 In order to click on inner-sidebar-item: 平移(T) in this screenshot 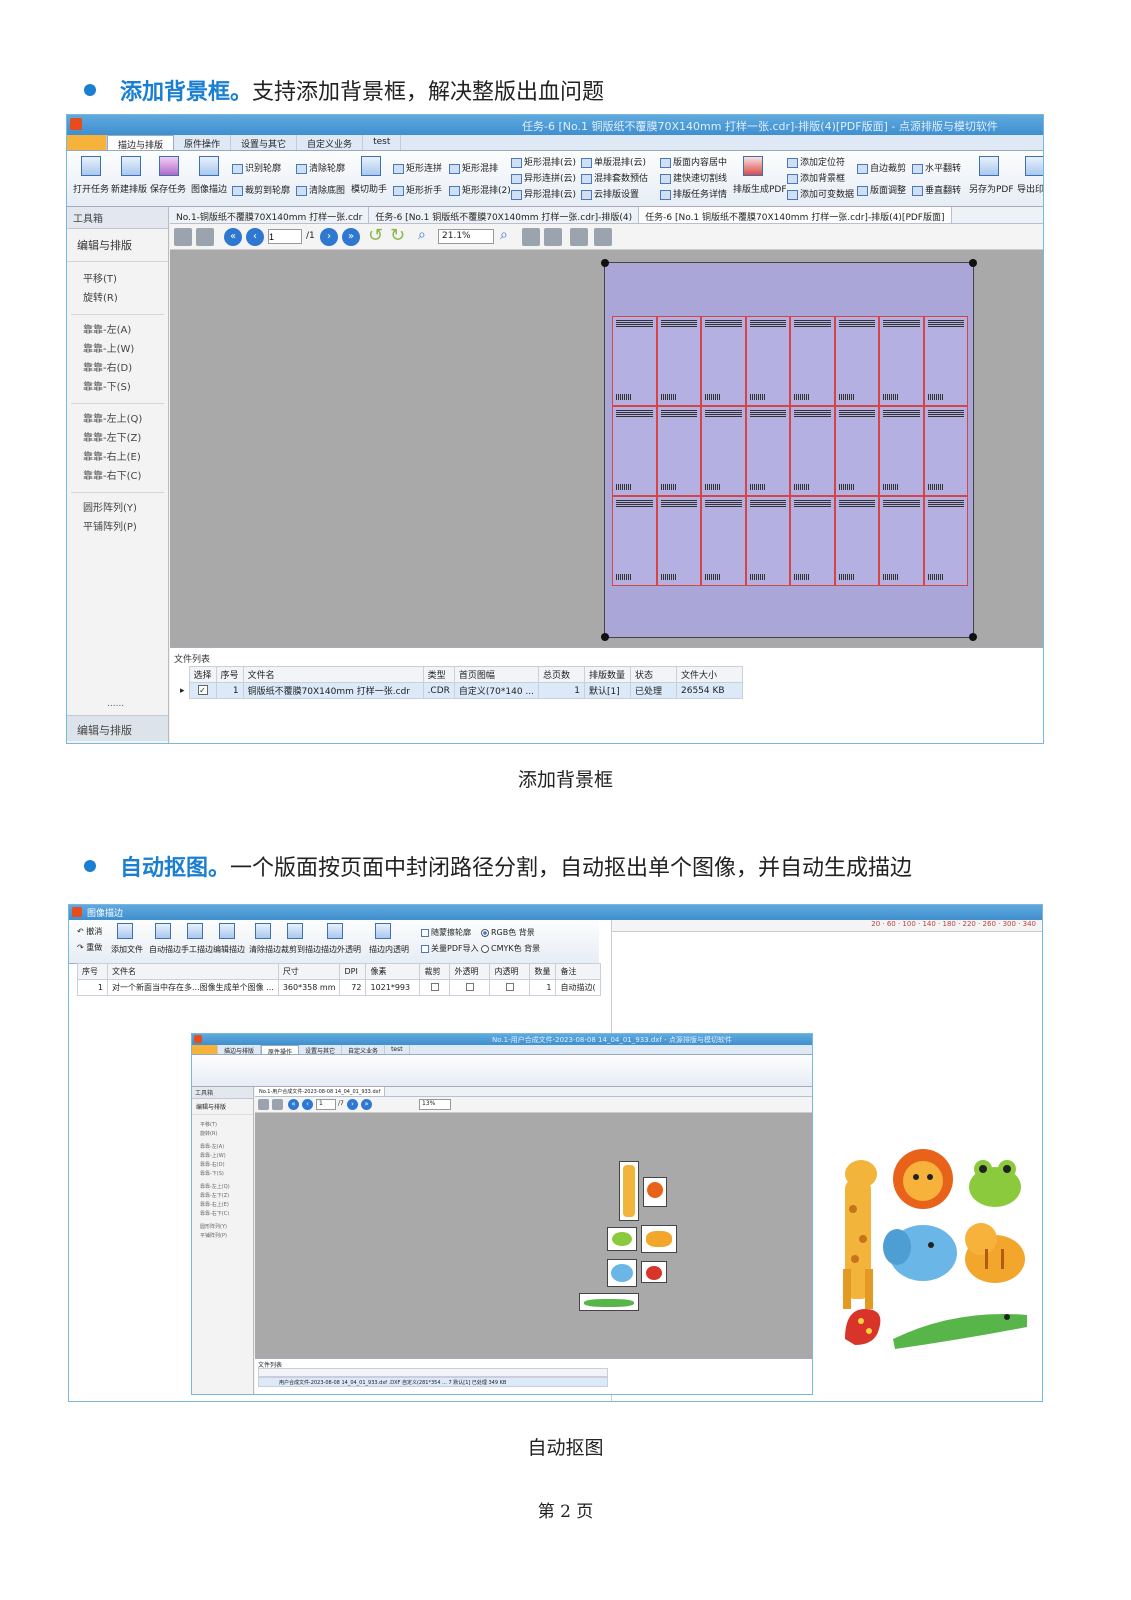, I will do `click(226, 1125)`.